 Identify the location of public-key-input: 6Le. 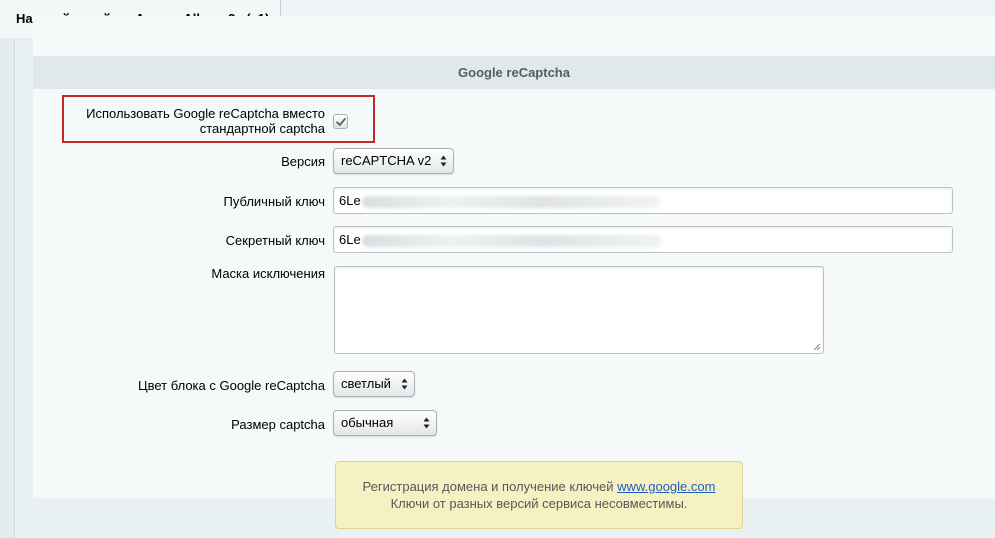
(643, 200).